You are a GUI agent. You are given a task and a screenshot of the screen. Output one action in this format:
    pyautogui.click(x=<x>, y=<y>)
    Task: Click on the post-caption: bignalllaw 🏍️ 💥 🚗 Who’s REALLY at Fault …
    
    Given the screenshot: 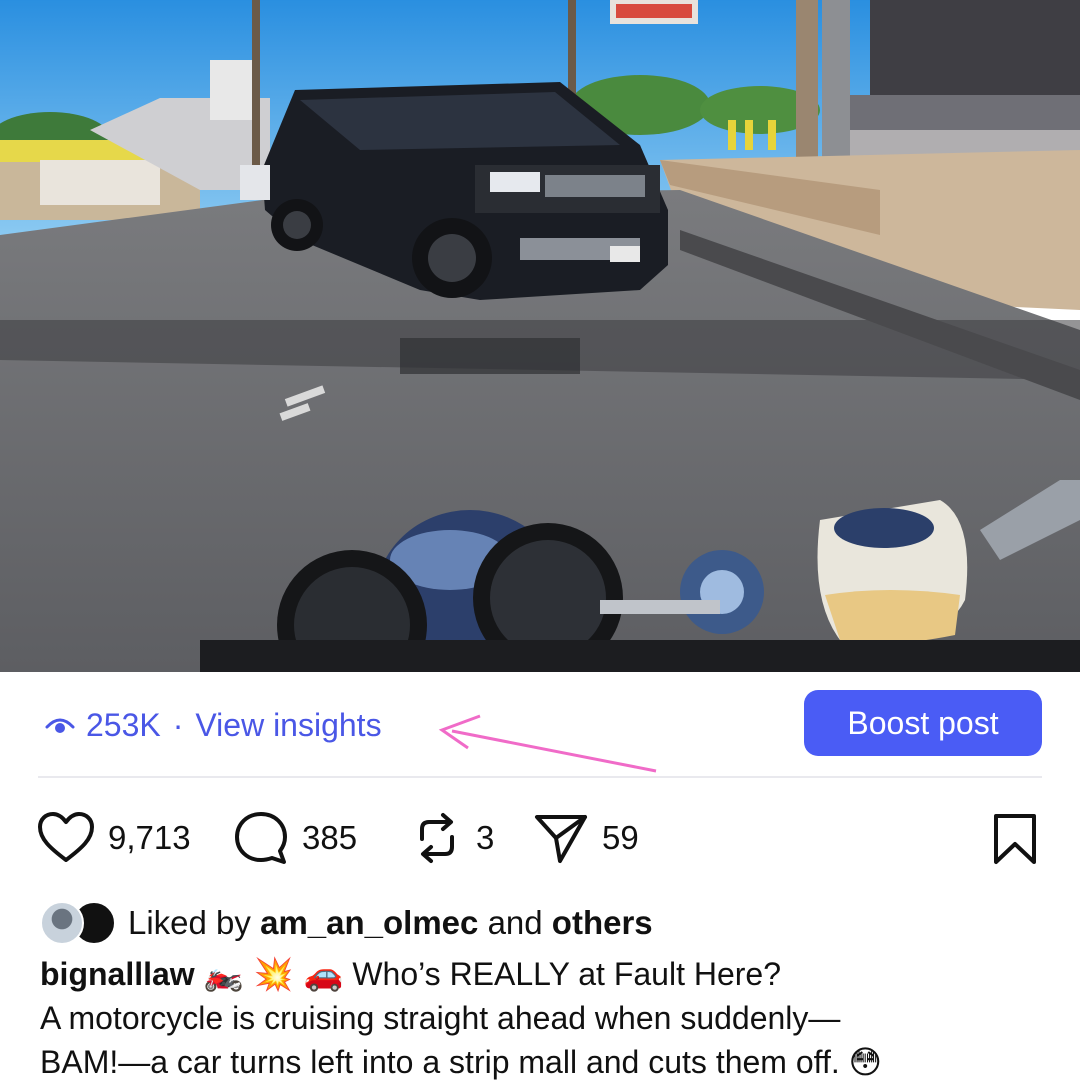 What is the action you would take?
    pyautogui.click(x=545, y=1018)
    